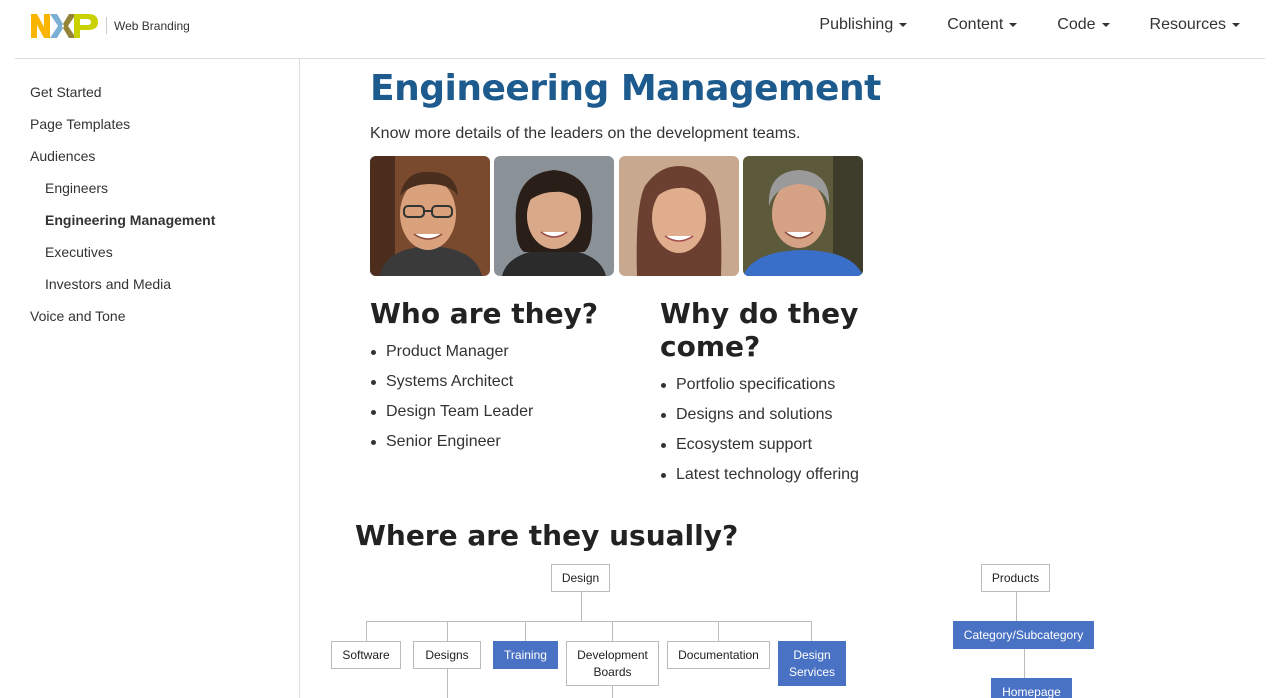 This screenshot has height=698, width=1280. I want to click on nav-publishing: Publishing, so click(863, 24).